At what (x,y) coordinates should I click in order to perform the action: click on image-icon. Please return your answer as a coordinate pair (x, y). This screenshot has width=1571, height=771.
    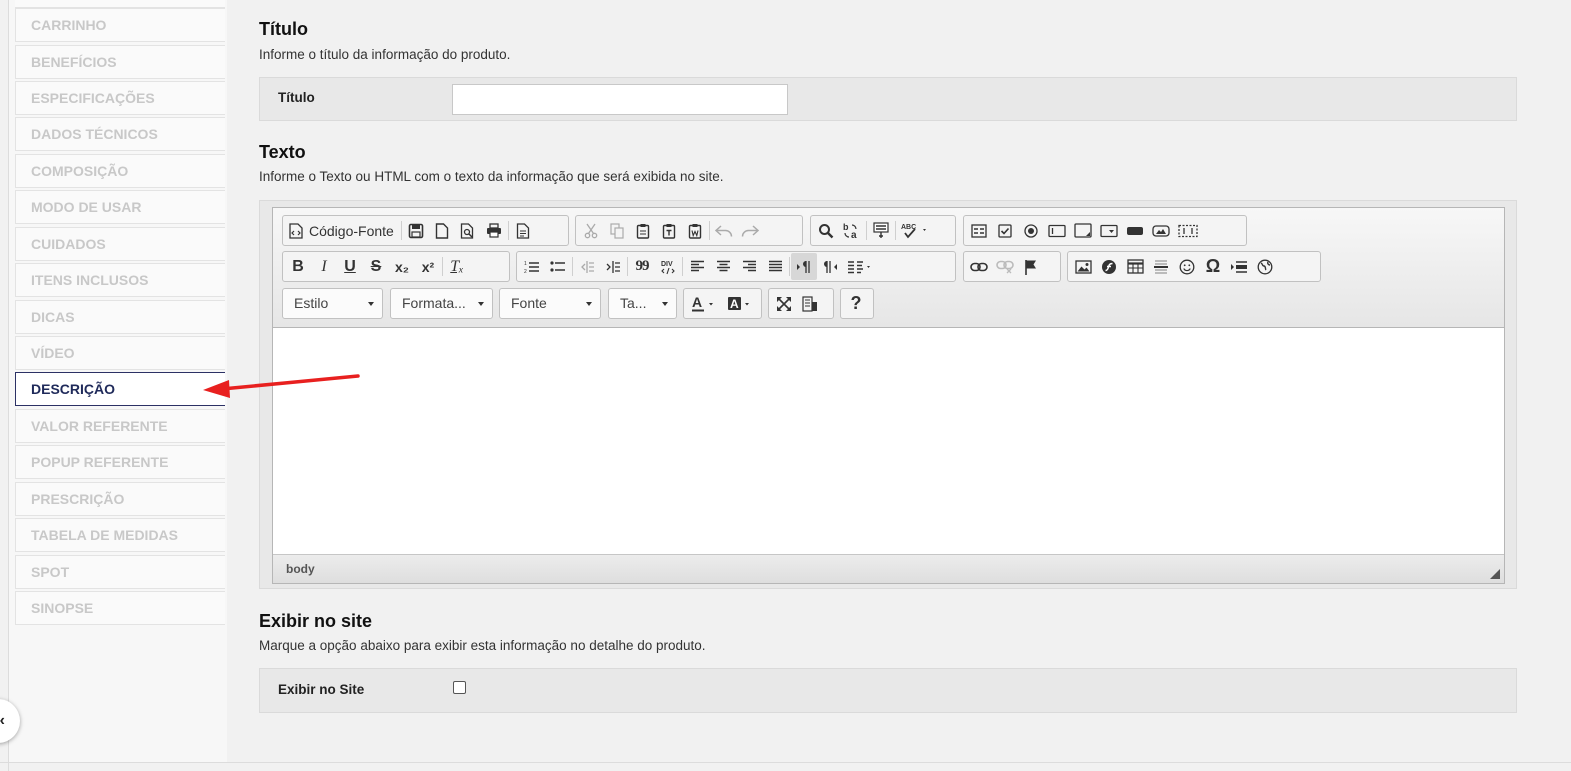
    Looking at the image, I should click on (1083, 266).